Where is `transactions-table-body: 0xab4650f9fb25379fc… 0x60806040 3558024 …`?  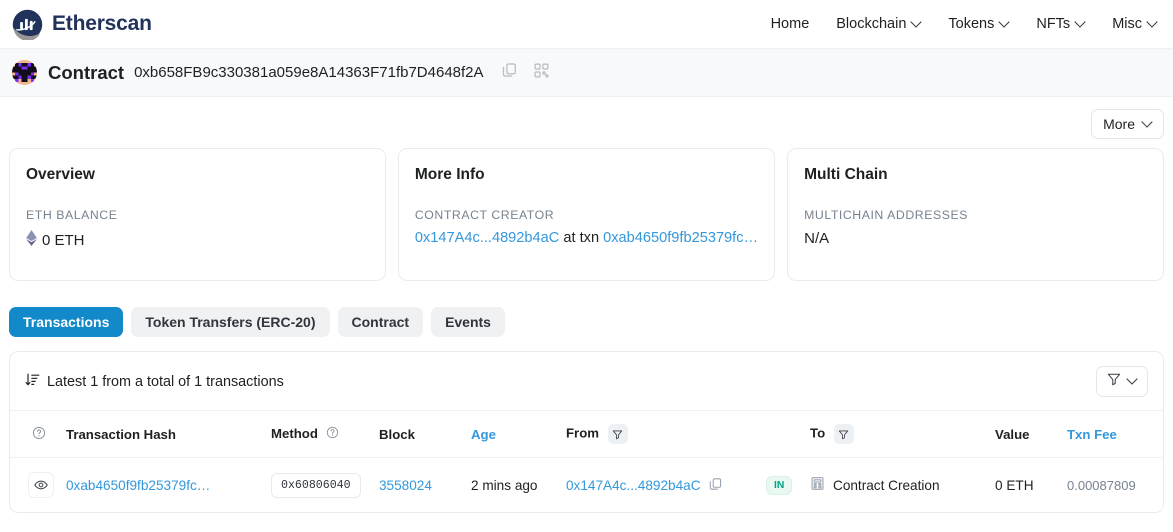 transactions-table-body: 0xab4650f9fb25379fc… 0x60806040 3558024 … is located at coordinates (586, 485).